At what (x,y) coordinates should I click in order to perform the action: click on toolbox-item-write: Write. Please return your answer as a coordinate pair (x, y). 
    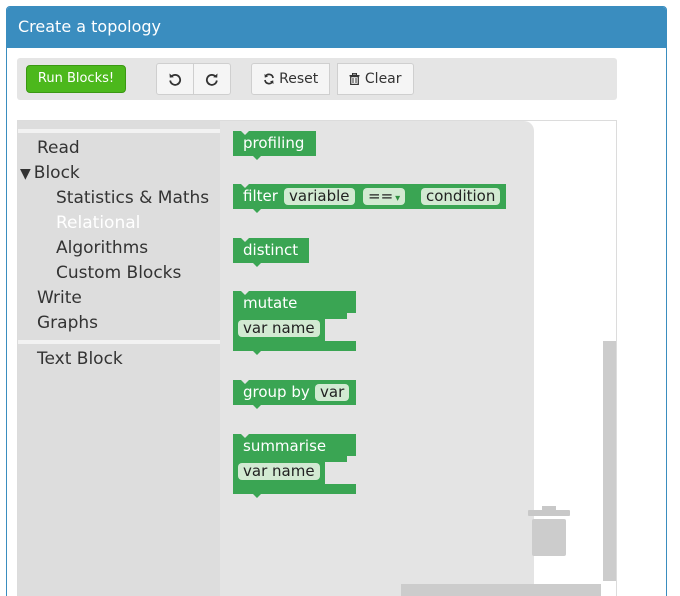
    Looking at the image, I should click on (59, 298).